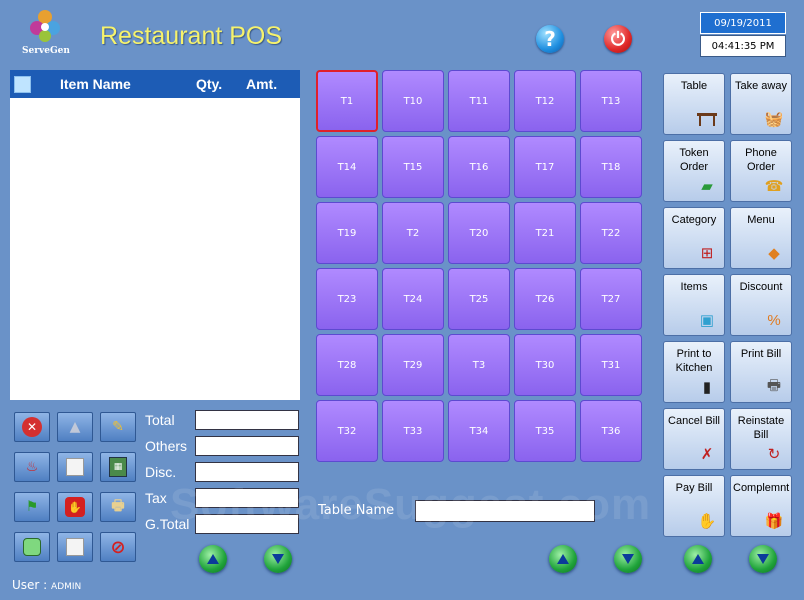  Describe the element at coordinates (413, 233) in the screenshot. I see `table-button-t2: T2` at that location.